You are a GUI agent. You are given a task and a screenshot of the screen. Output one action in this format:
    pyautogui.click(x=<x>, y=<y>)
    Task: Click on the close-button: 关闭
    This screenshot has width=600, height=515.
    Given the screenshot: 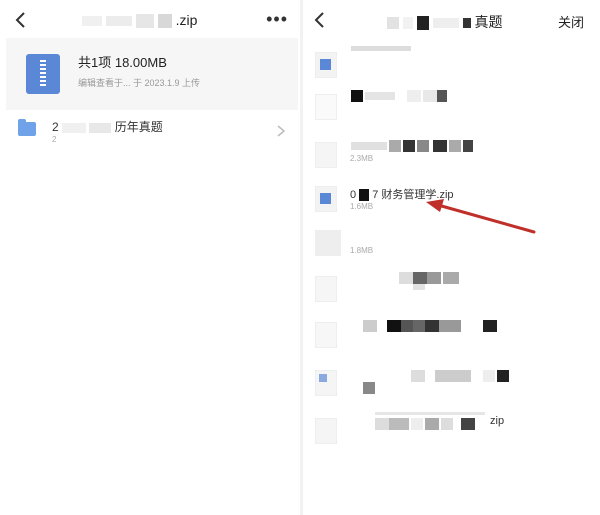 What is the action you would take?
    pyautogui.click(x=571, y=21)
    